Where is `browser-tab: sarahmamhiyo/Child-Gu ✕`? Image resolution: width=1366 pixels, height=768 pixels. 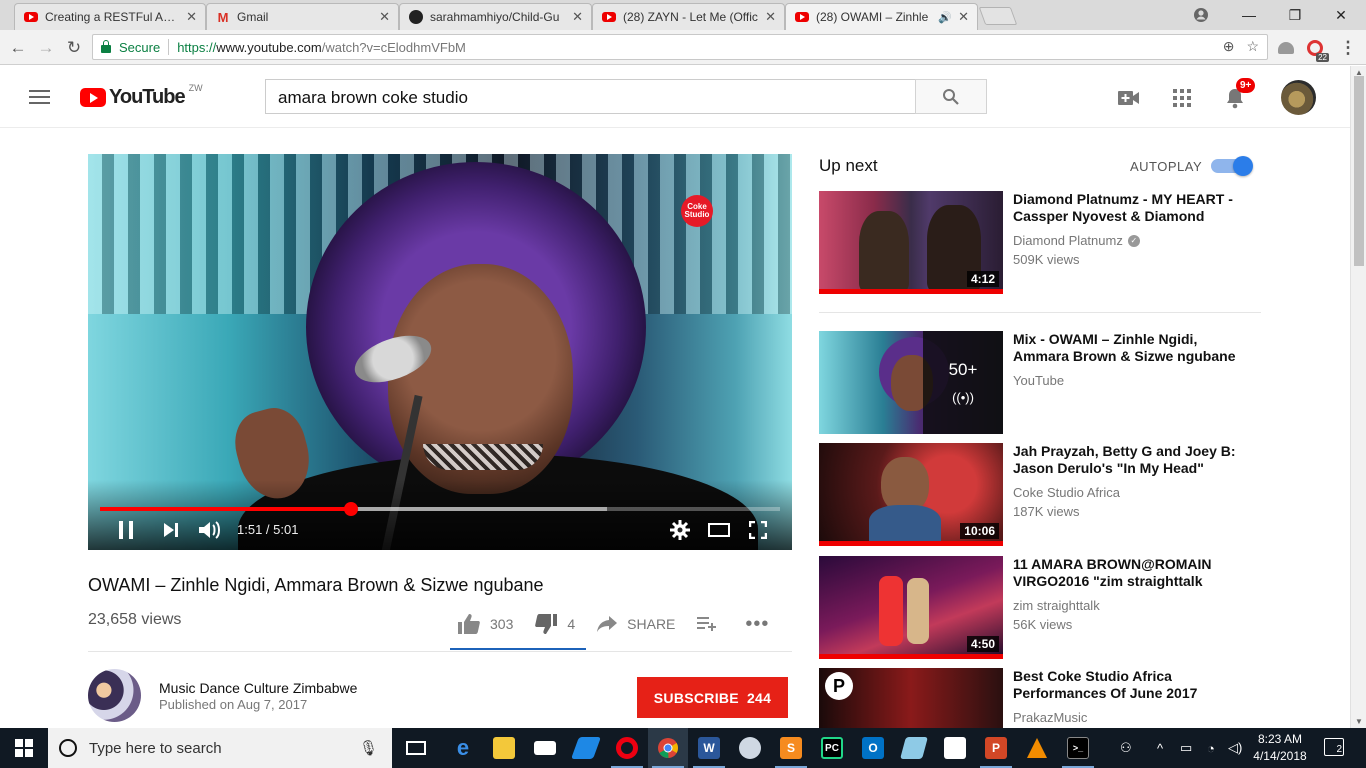 browser-tab: sarahmamhiyo/Child-Gu ✕ is located at coordinates (495, 16).